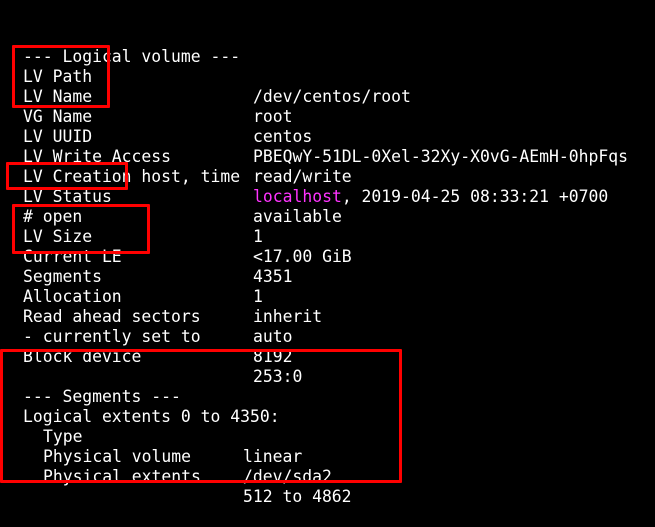 Image resolution: width=655 pixels, height=527 pixels. I want to click on creation-time-text: , 2019-04-25 08:33:21 +0700, so click(475, 196).